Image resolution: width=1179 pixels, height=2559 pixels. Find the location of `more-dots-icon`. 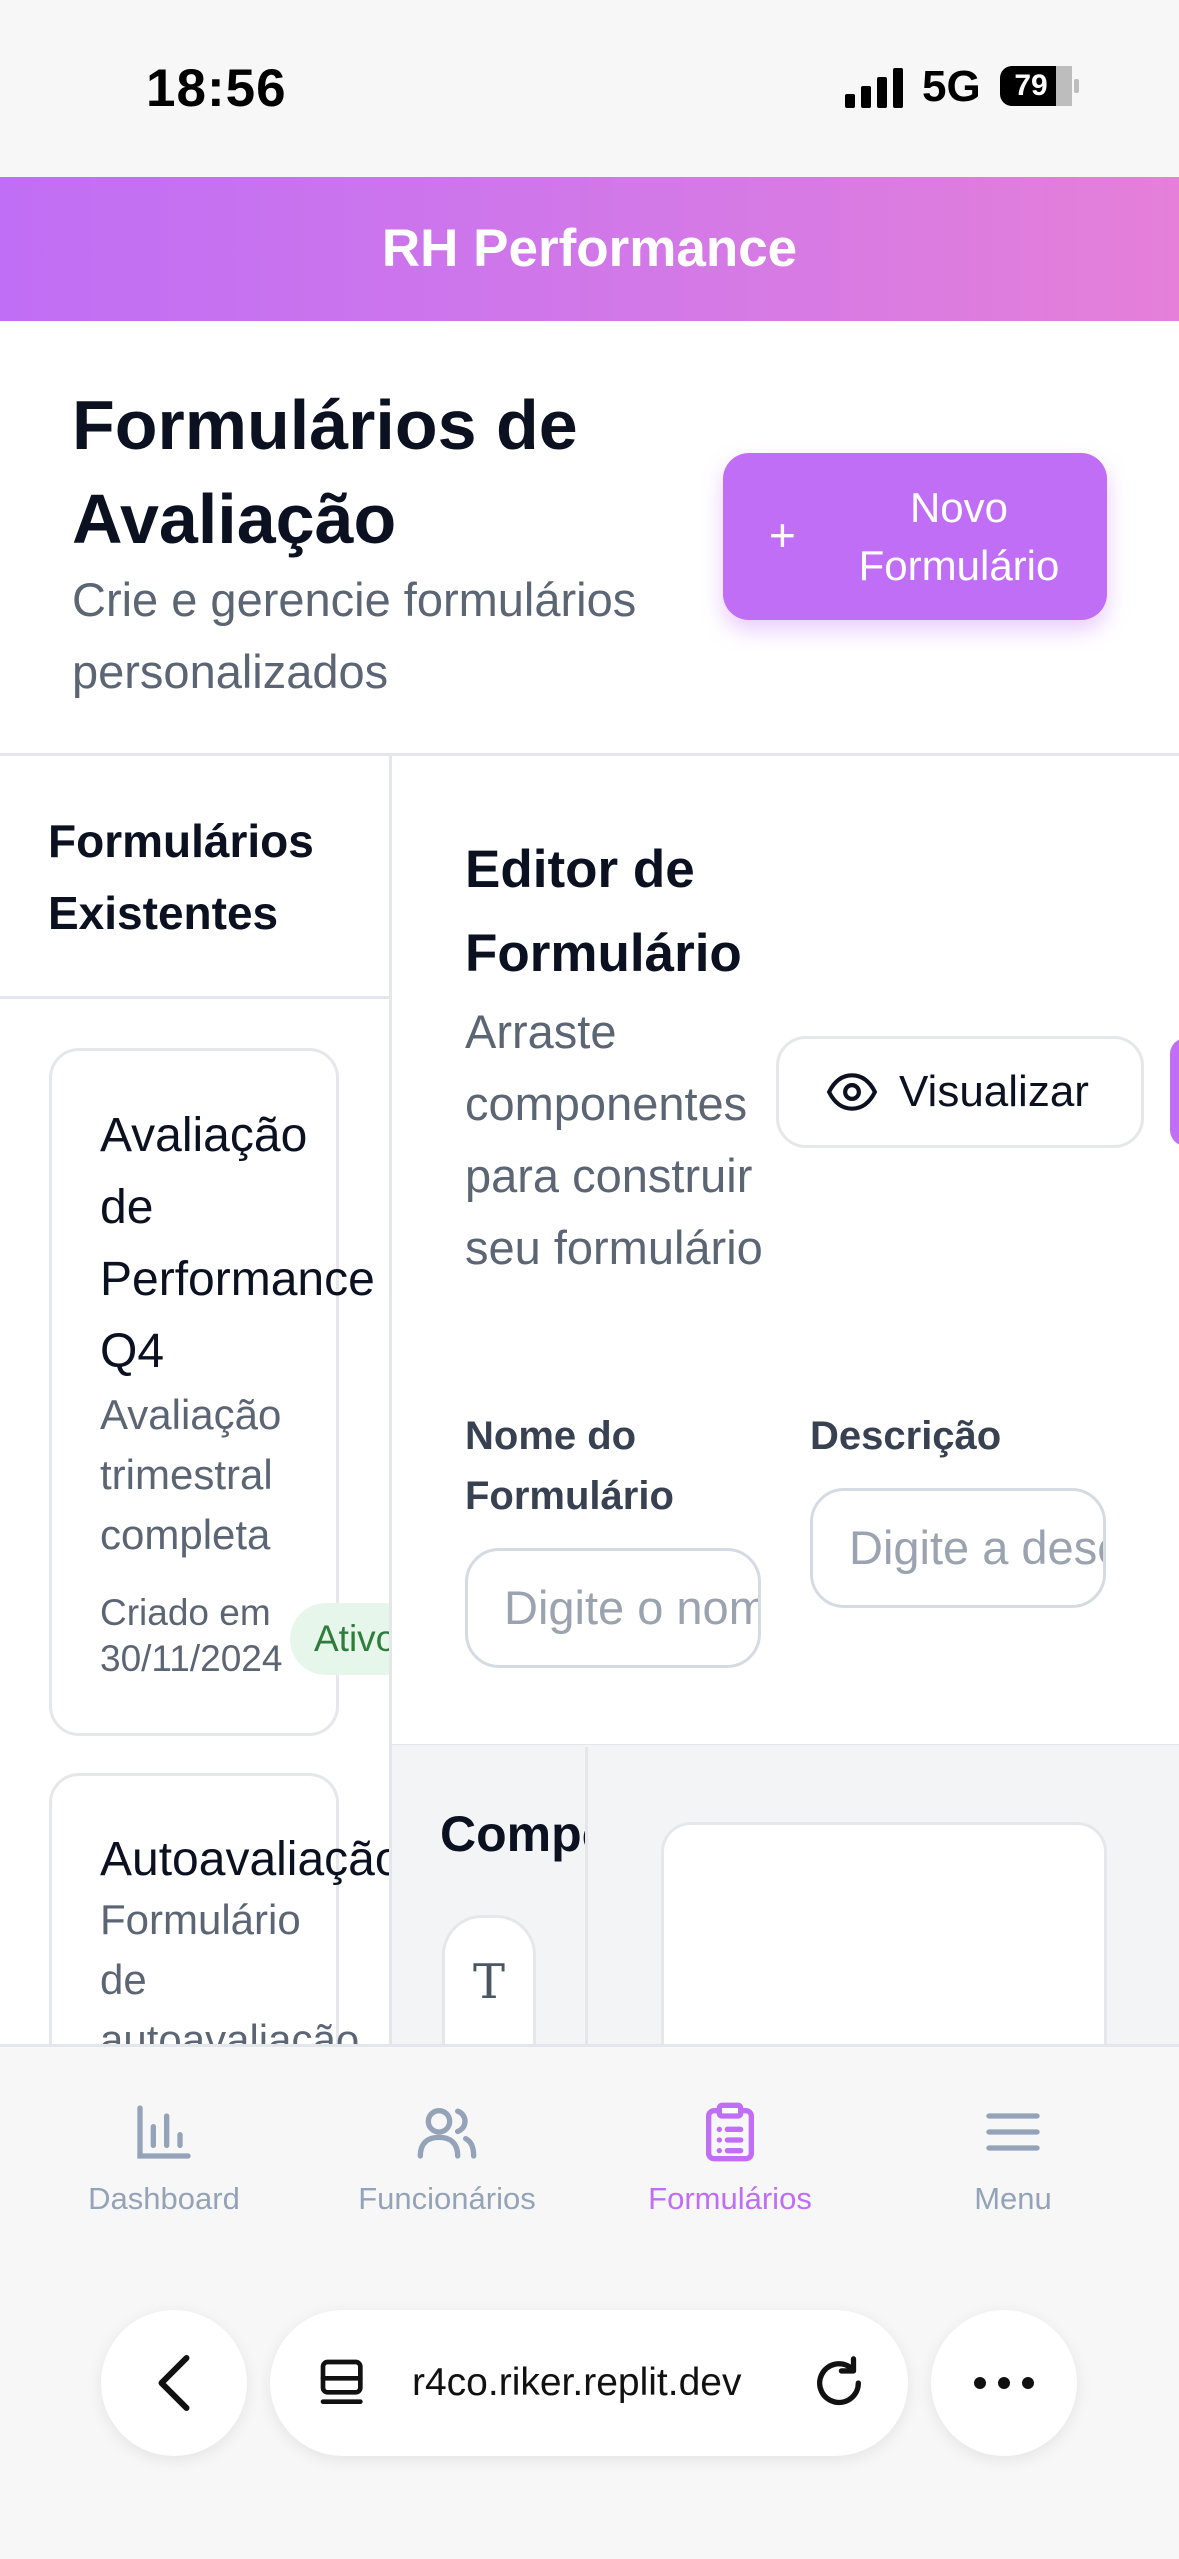

more-dots-icon is located at coordinates (1004, 2383).